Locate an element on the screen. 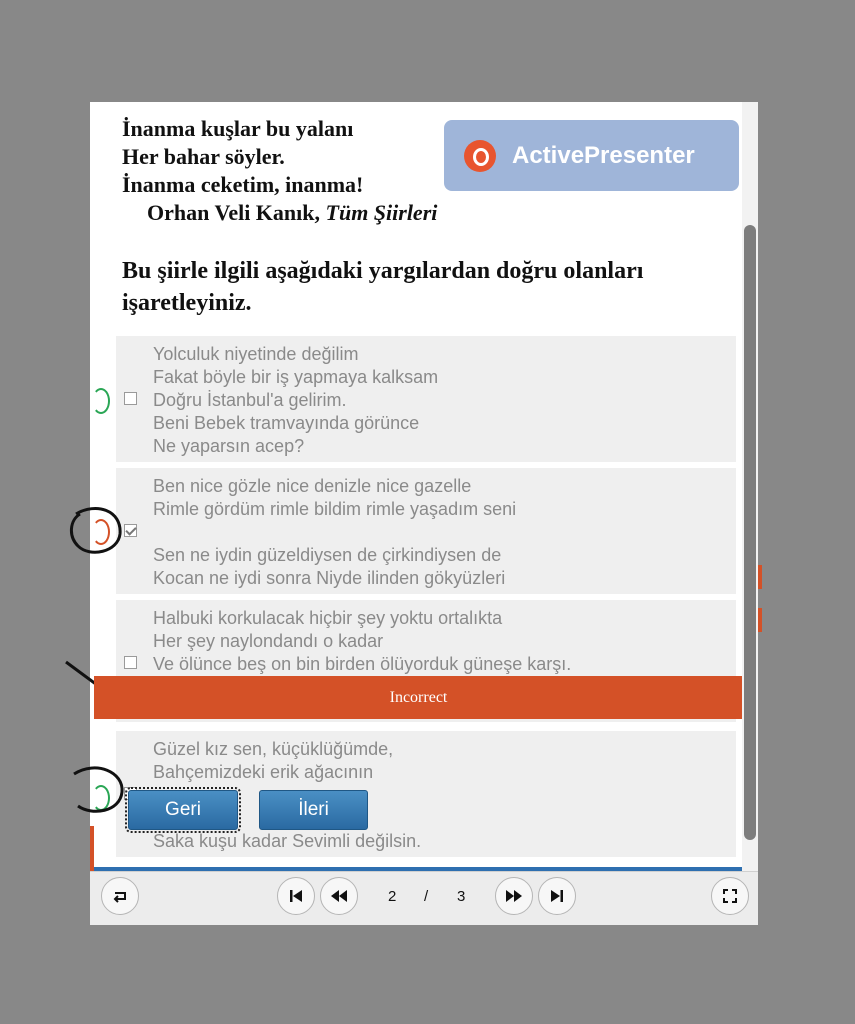  forward-icon is located at coordinates (514, 896).